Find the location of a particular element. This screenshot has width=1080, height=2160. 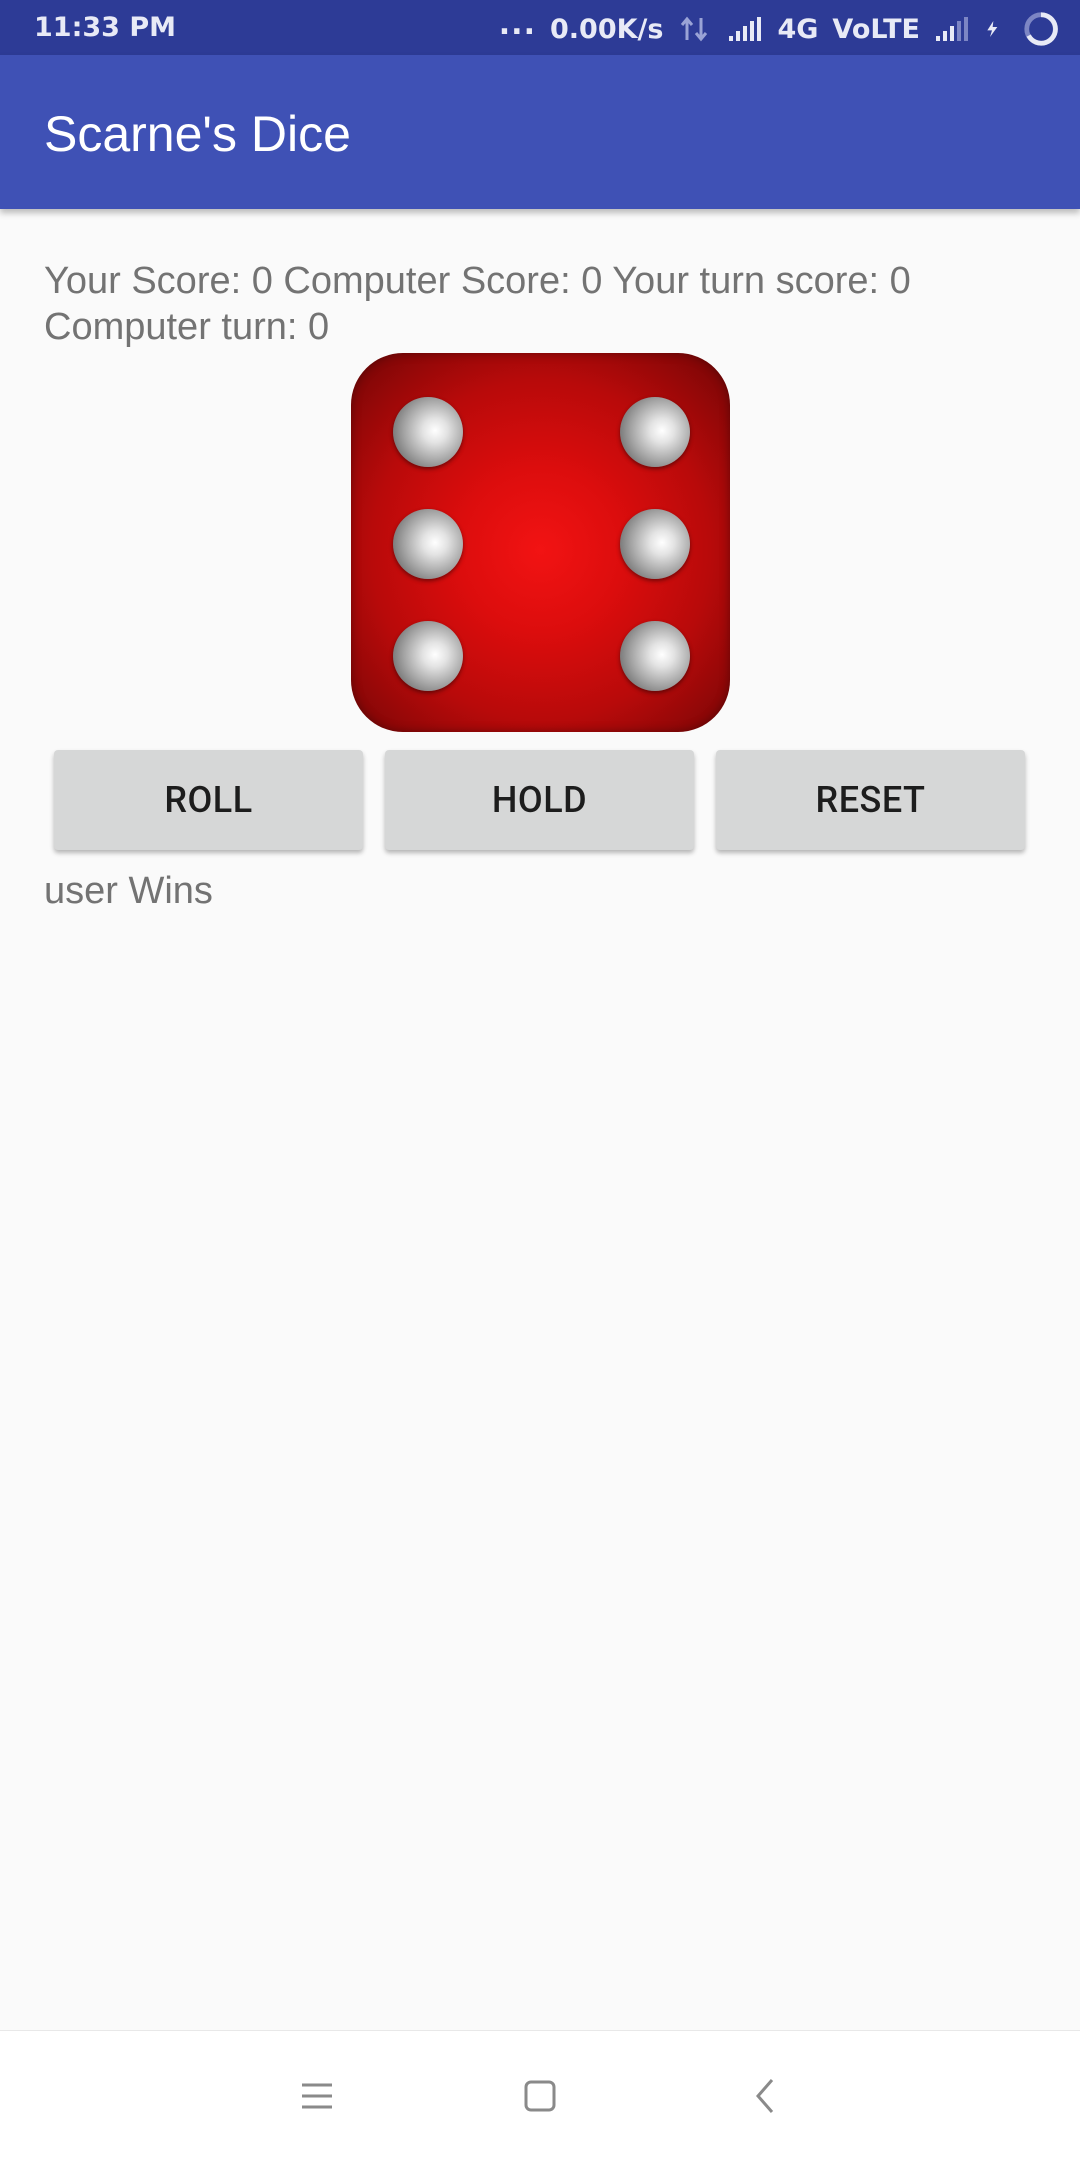

signal-icon is located at coordinates (745, 29).